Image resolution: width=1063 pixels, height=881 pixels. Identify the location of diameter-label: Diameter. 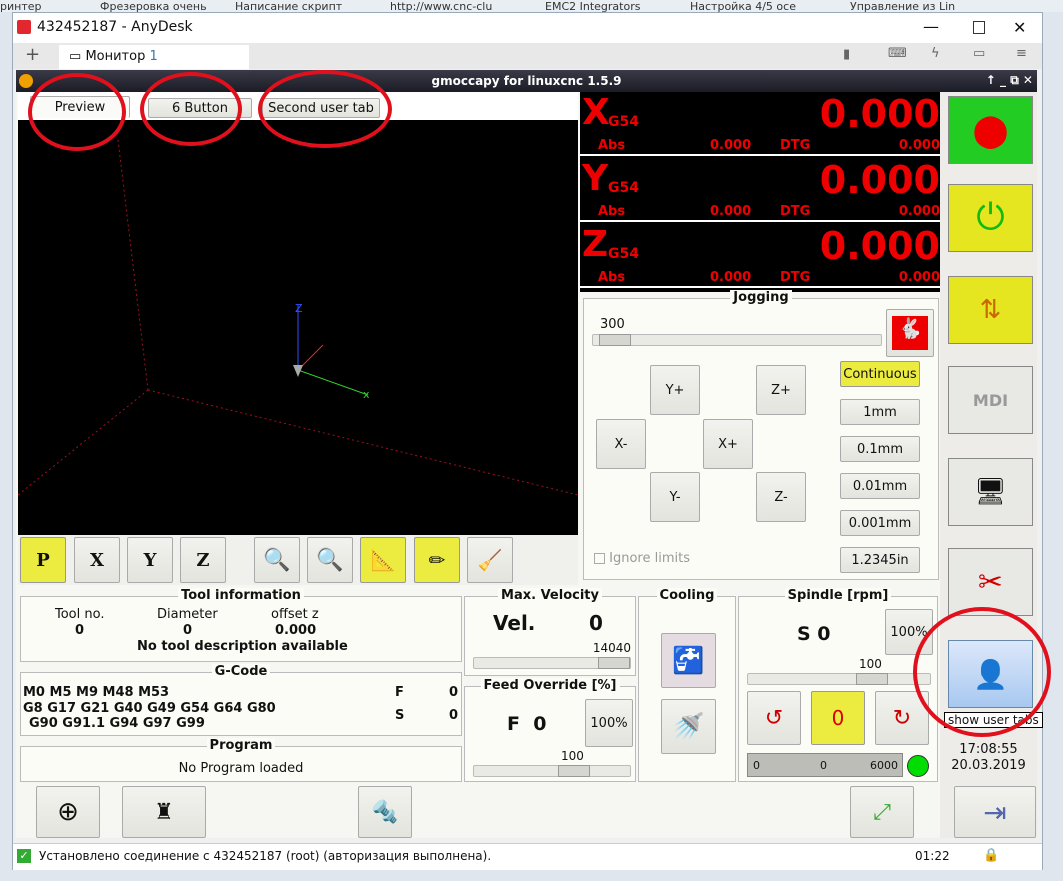
(187, 614).